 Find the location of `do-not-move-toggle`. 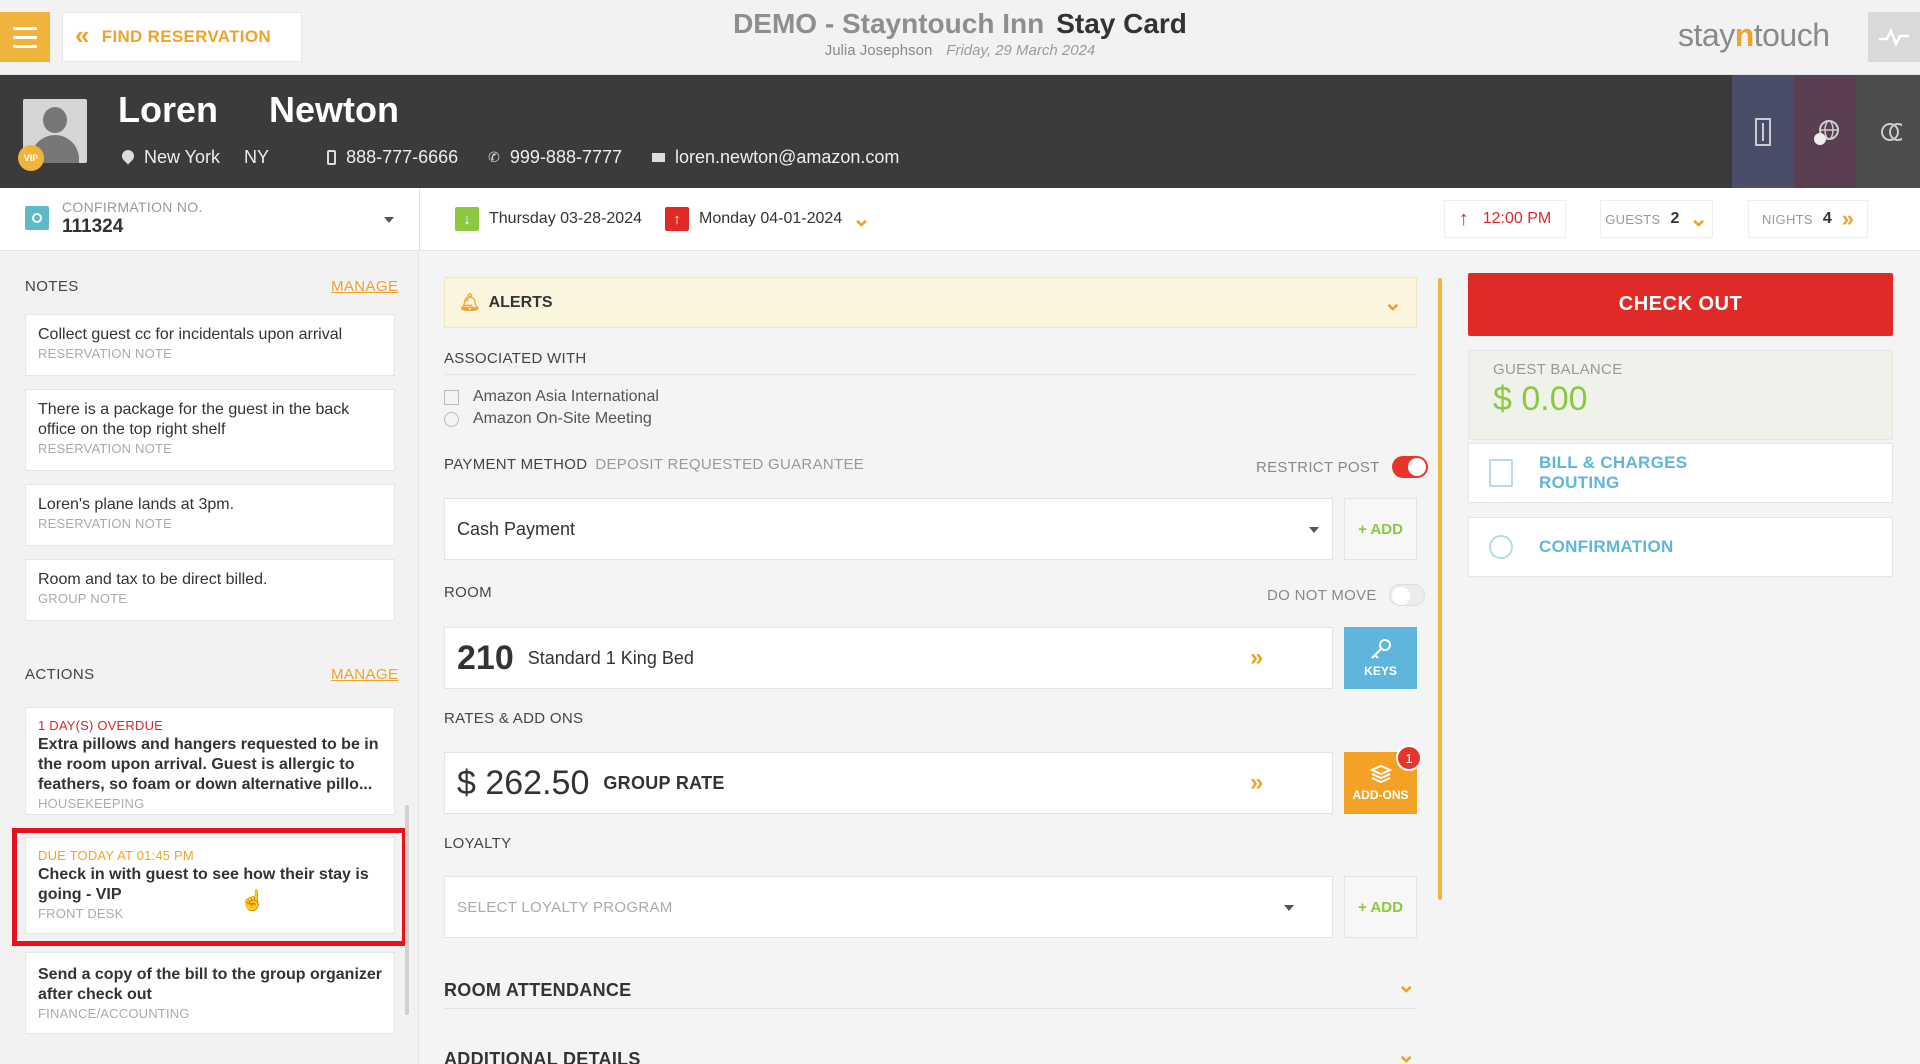

do-not-move-toggle is located at coordinates (1406, 595).